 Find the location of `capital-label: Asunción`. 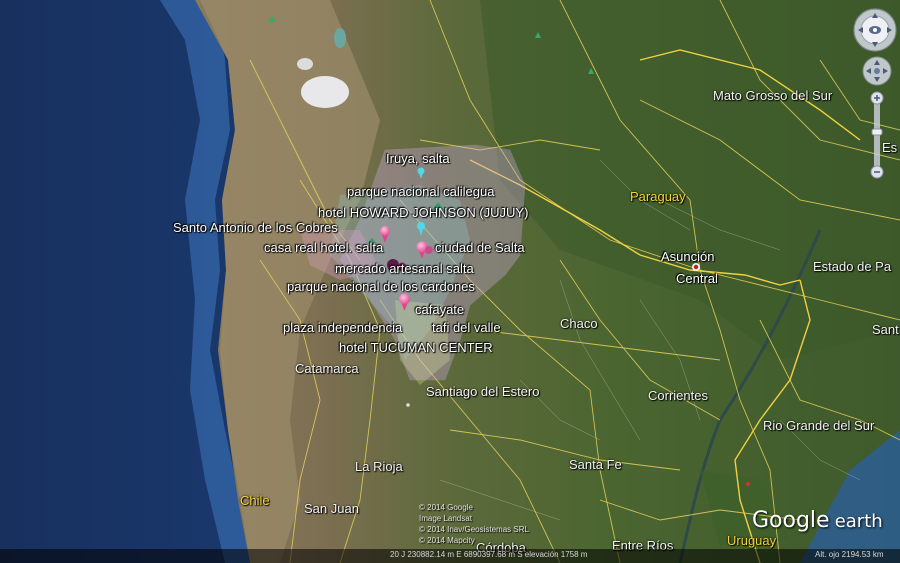

capital-label: Asunción is located at coordinates (688, 256).